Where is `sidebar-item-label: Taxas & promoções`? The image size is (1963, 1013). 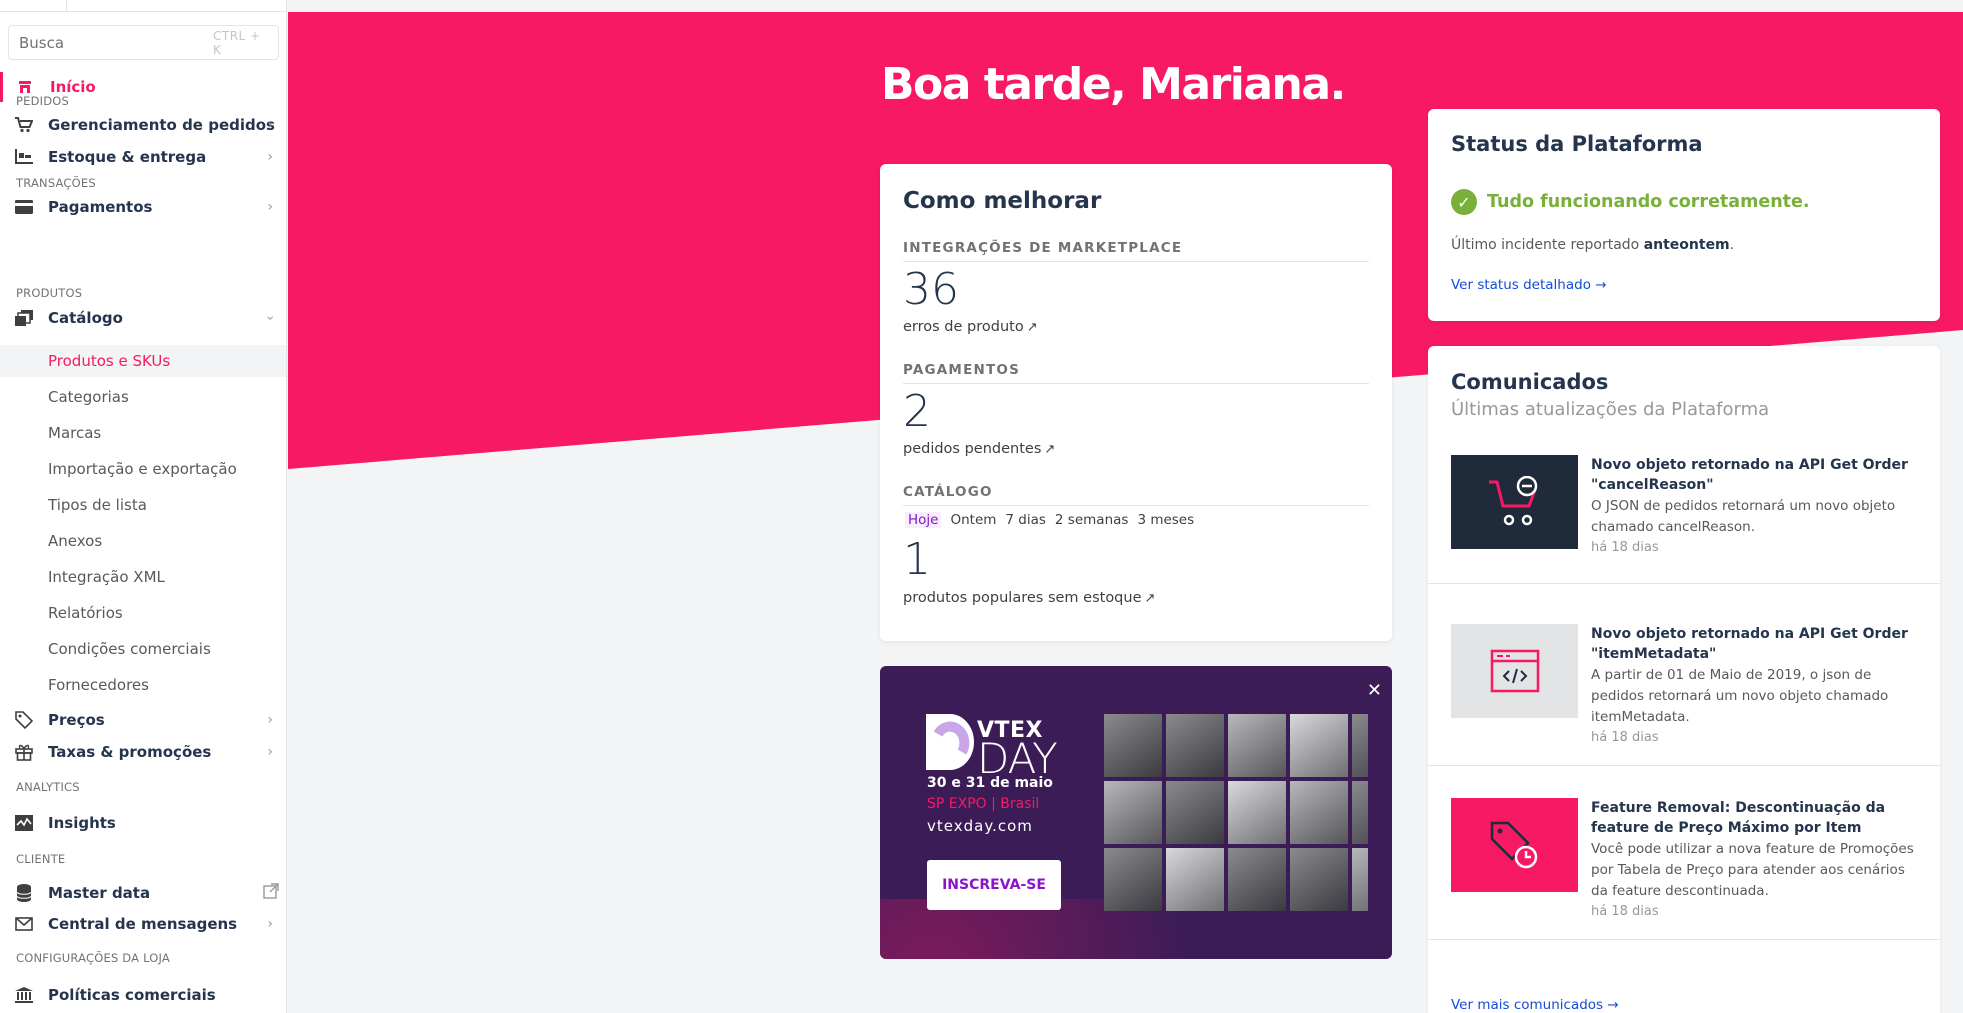 sidebar-item-label: Taxas & promoções is located at coordinates (130, 752).